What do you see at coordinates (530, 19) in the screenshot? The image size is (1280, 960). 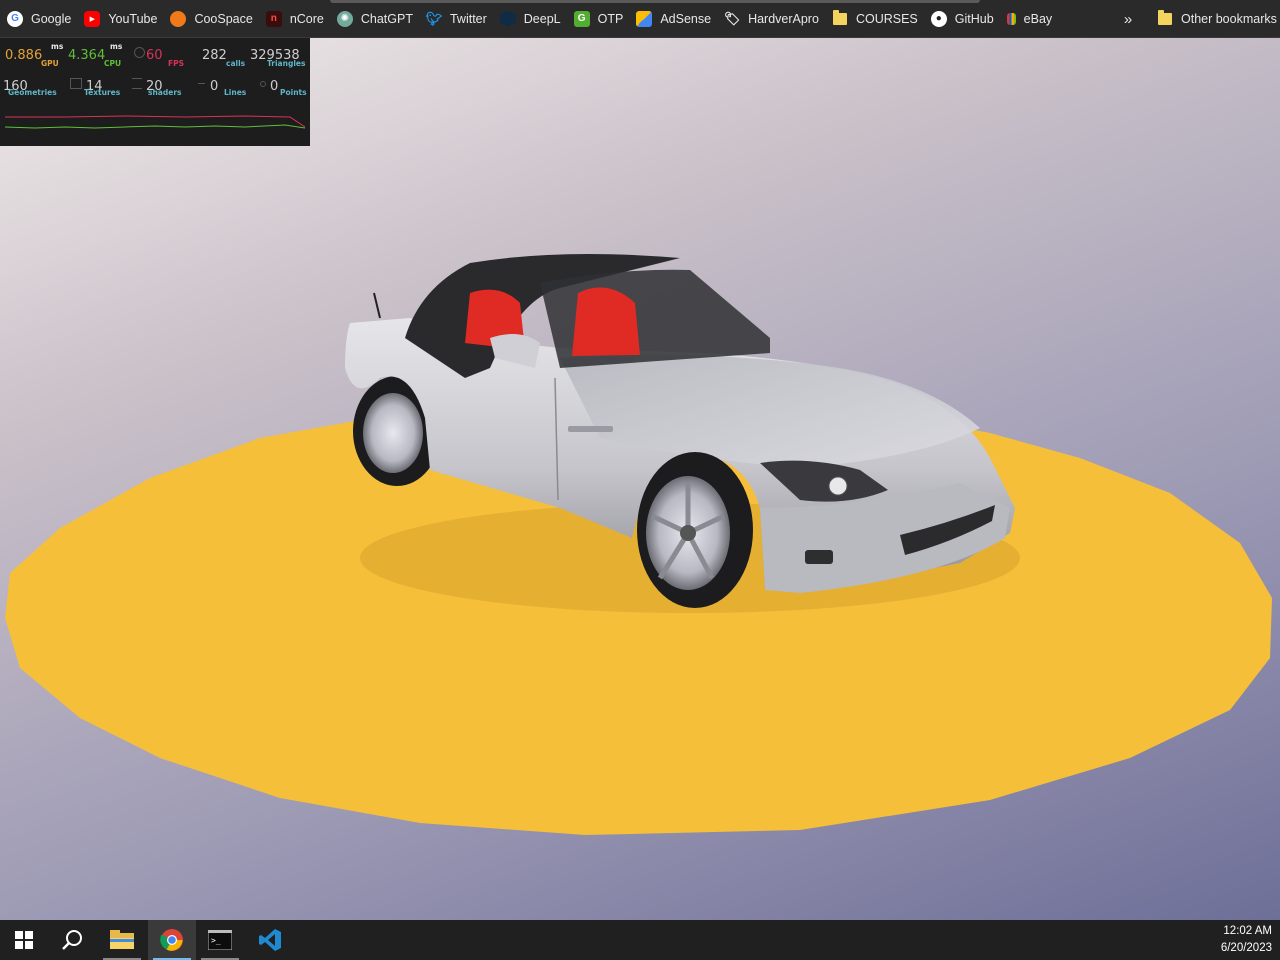 I see `bookmark-deepl: DeepL` at bounding box center [530, 19].